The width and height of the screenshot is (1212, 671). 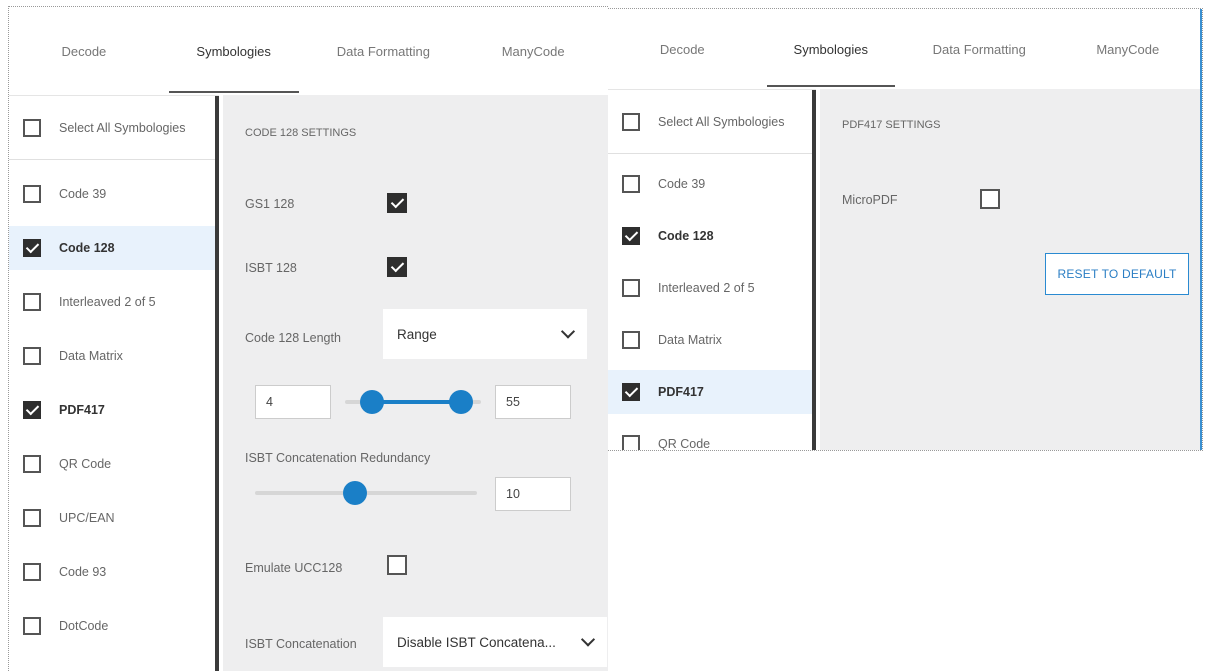 I want to click on reset-to-default-button: RESET TO DEFAULT, so click(x=1117, y=274).